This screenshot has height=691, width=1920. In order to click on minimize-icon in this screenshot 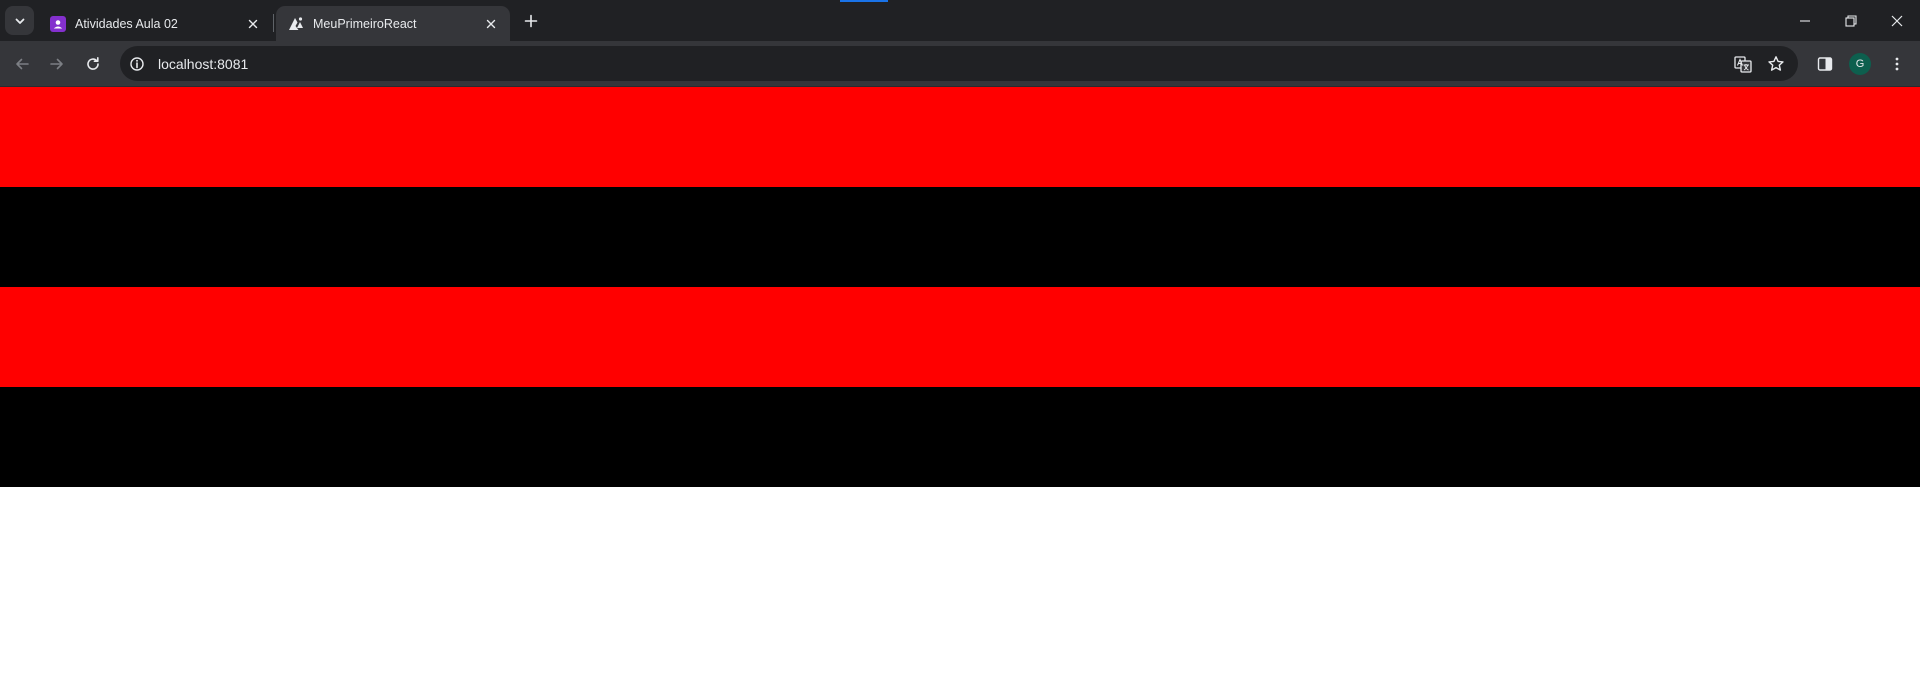, I will do `click(1805, 20)`.